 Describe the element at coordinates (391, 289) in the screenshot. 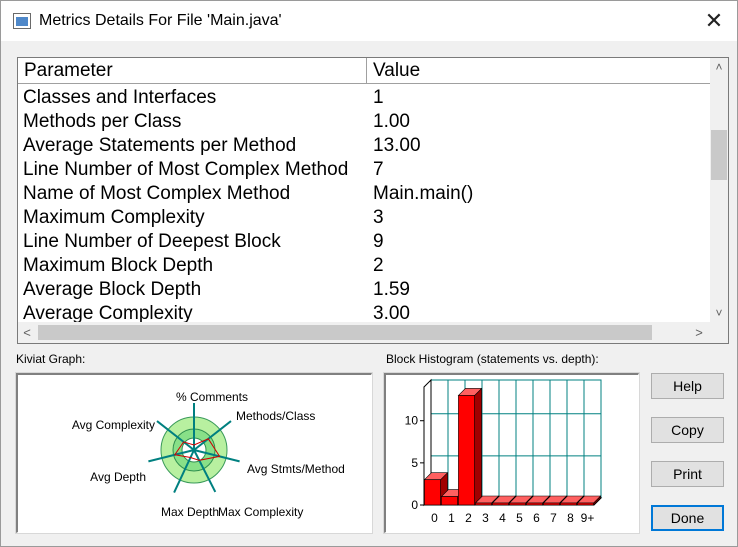

I see `value-cell: 1.59` at that location.